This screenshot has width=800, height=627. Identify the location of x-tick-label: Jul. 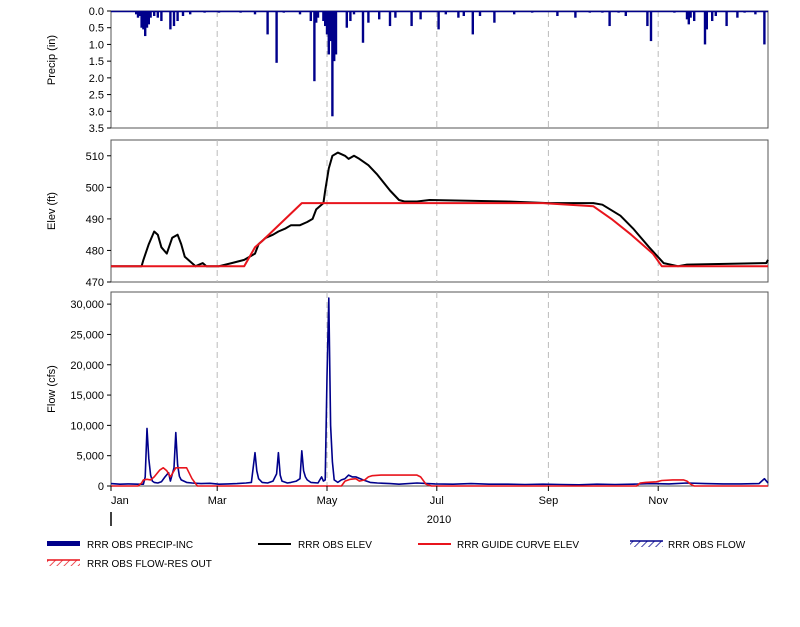
(437, 501).